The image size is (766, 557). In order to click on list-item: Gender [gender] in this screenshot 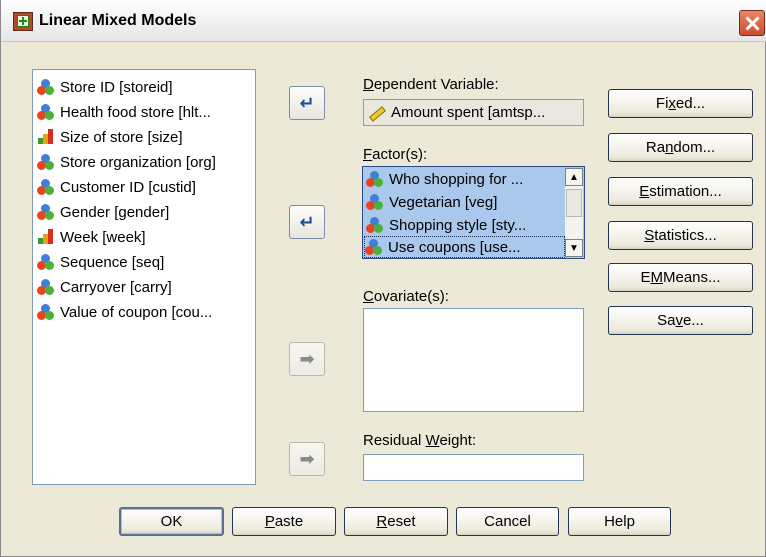, I will do `click(103, 212)`.